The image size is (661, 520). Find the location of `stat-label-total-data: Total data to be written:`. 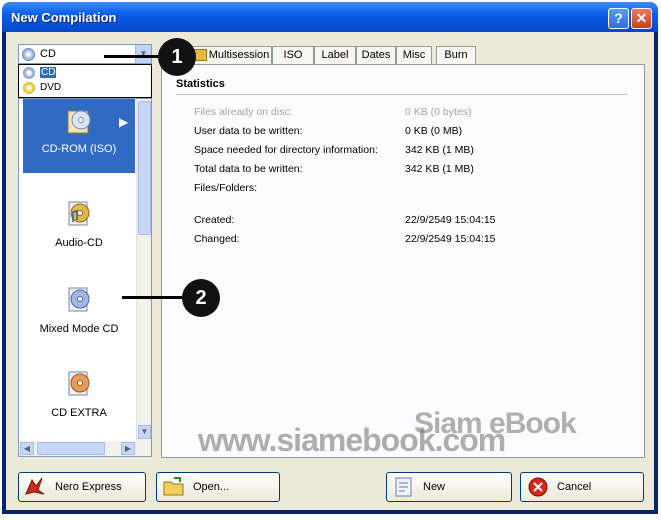

stat-label-total-data: Total data to be written: is located at coordinates (248, 169).